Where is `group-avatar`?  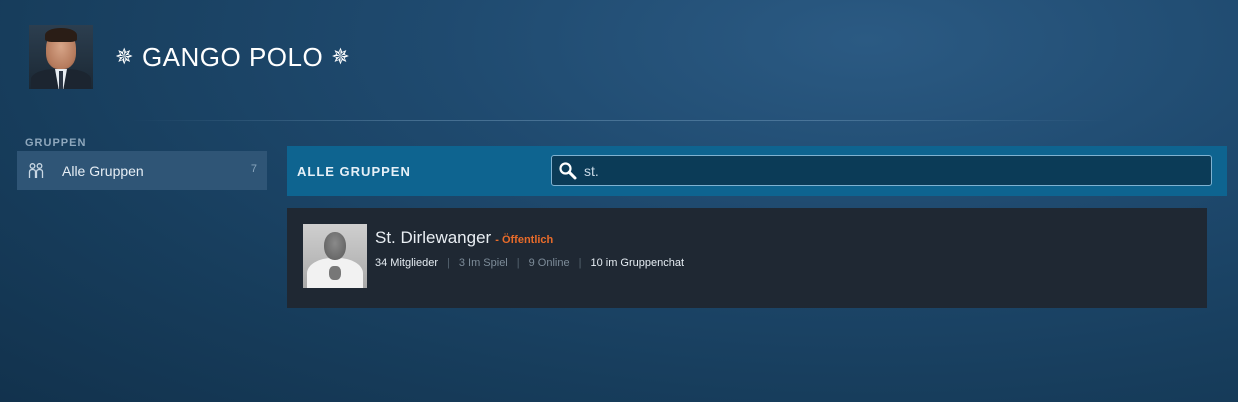 group-avatar is located at coordinates (335, 256).